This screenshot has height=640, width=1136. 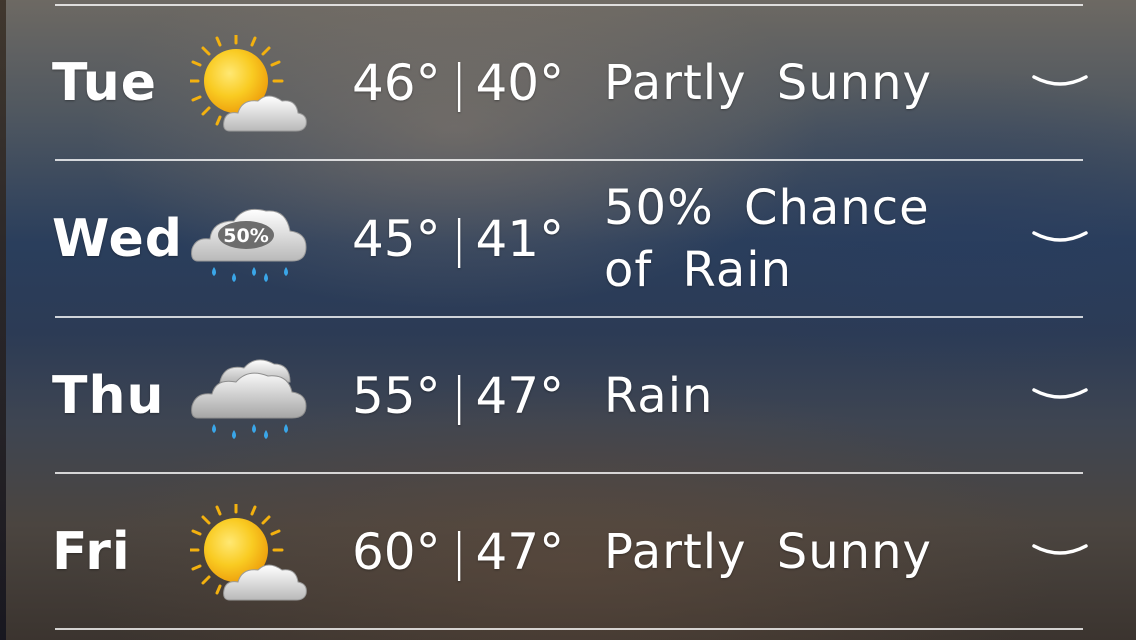 I want to click on temperature-range: 60° | 47°, so click(x=458, y=552).